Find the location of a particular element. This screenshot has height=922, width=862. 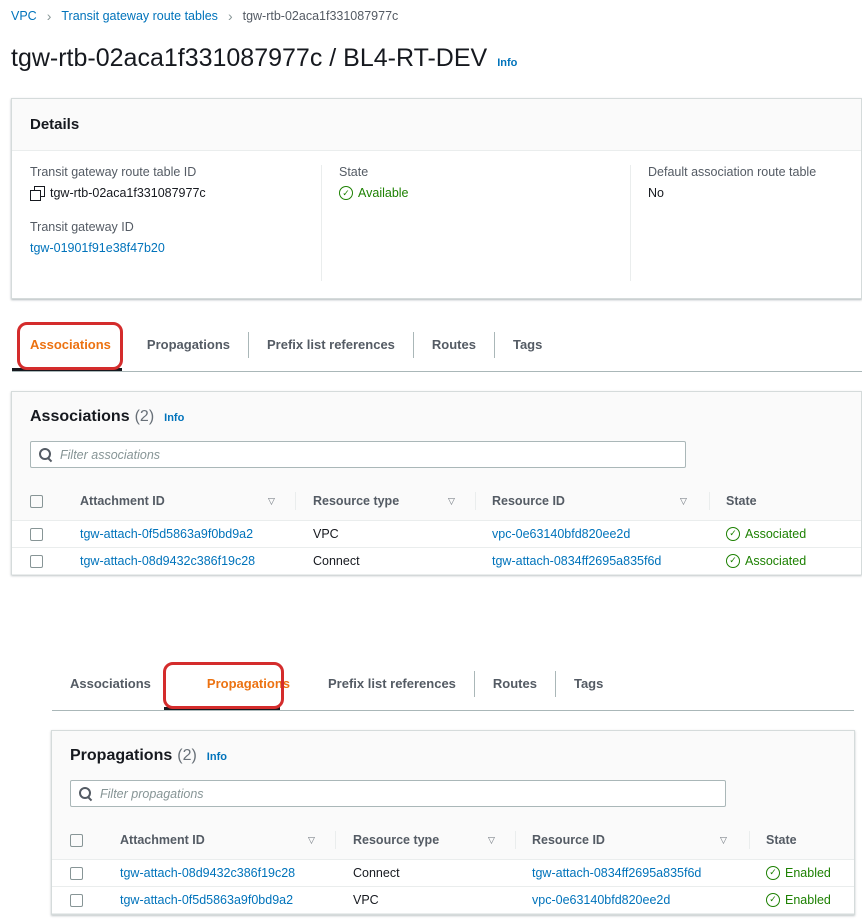

associations-title: Associations (2) Info is located at coordinates (107, 417).